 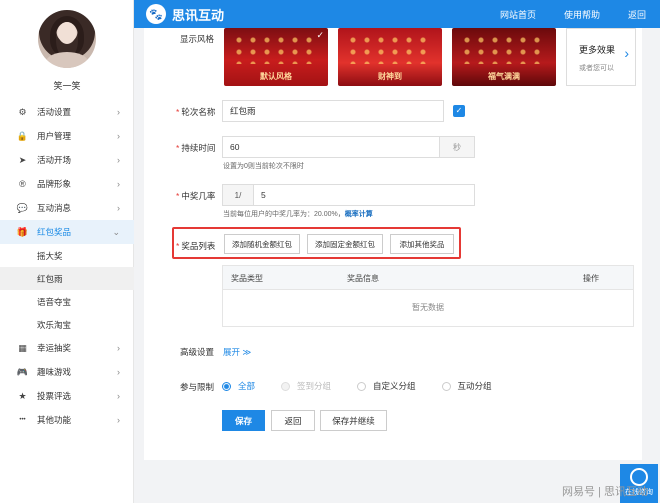 I want to click on sidebar-item-label: 趣味游戏, so click(x=54, y=372).